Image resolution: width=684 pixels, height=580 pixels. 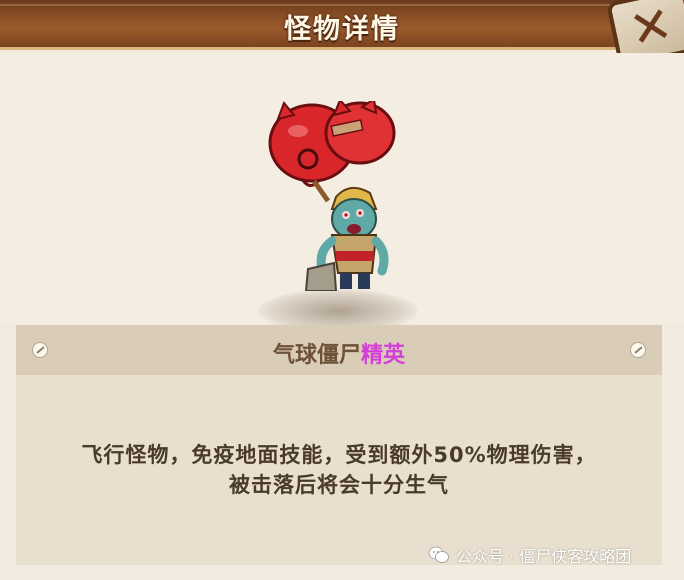 I want to click on pin-icon, so click(x=638, y=350).